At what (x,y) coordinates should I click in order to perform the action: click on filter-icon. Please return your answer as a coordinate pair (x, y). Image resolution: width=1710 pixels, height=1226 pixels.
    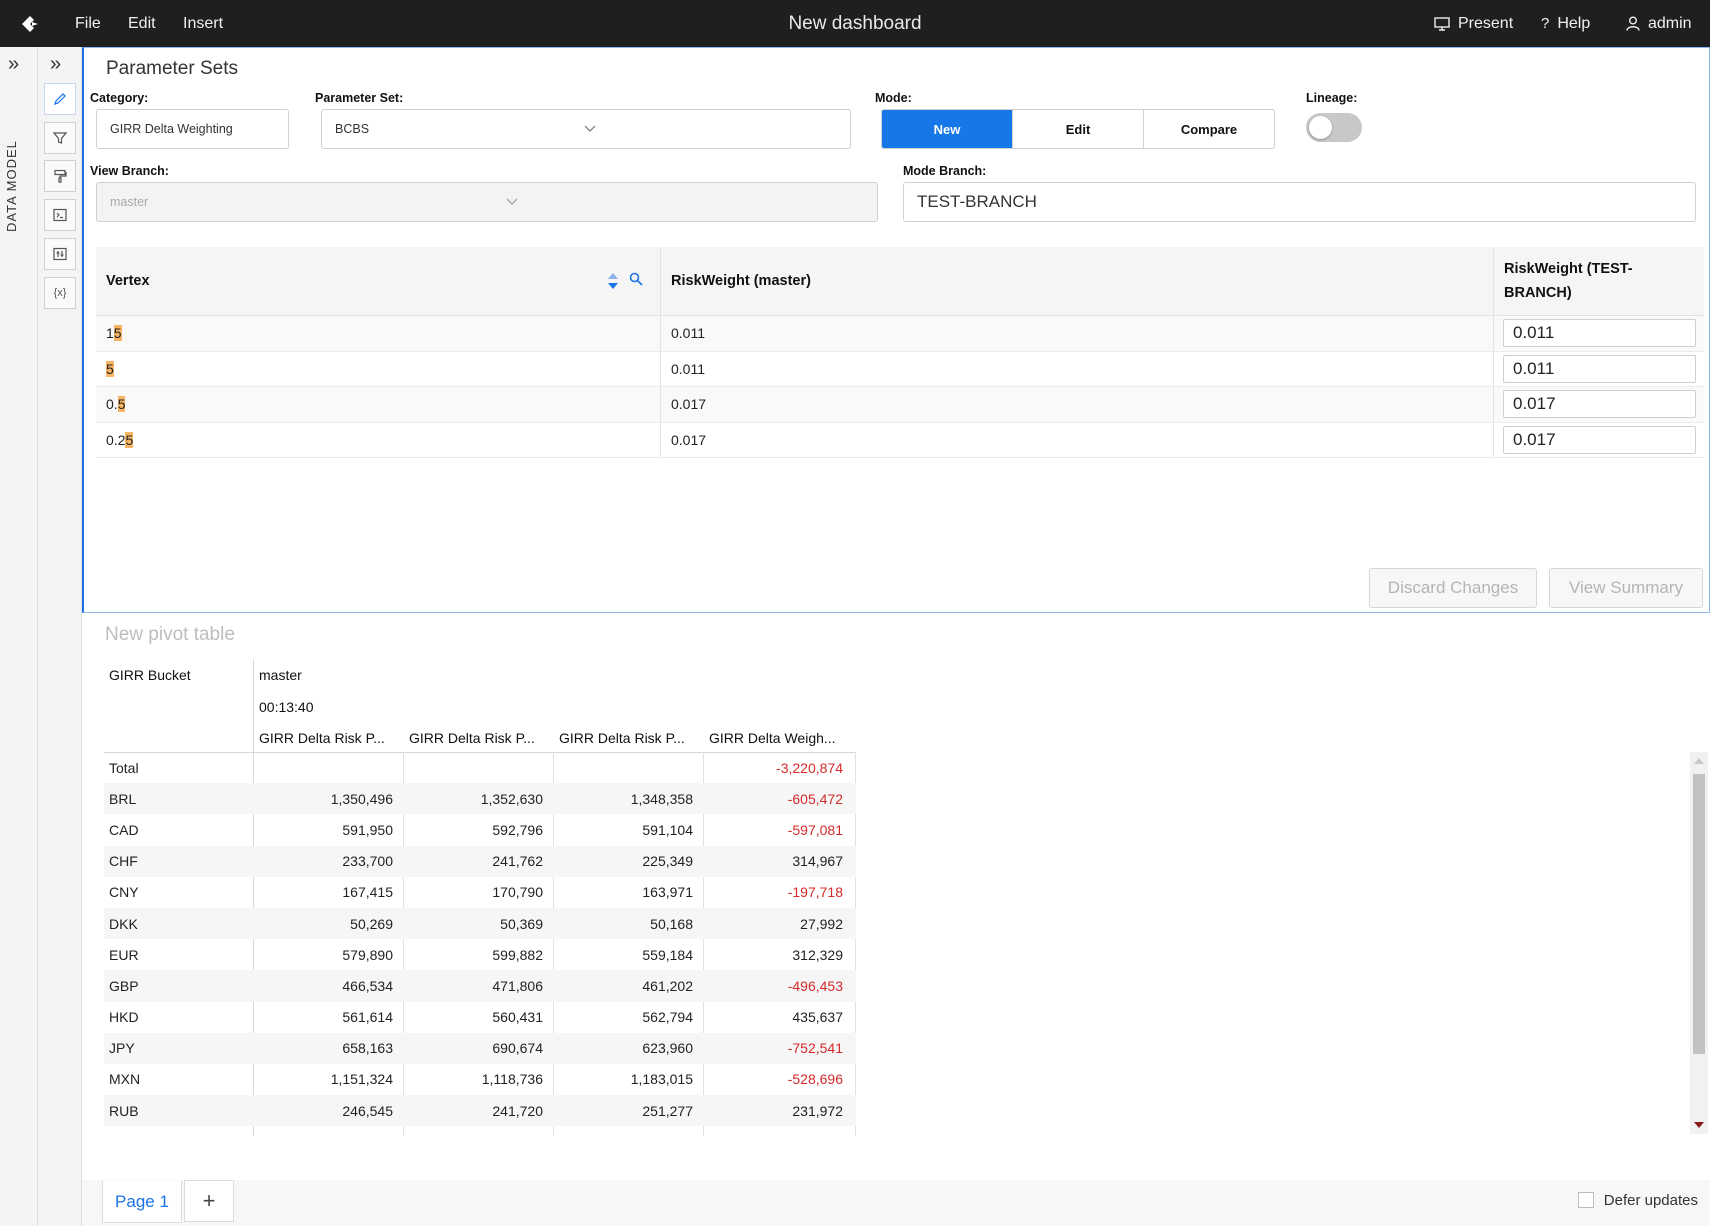
    Looking at the image, I should click on (60, 138).